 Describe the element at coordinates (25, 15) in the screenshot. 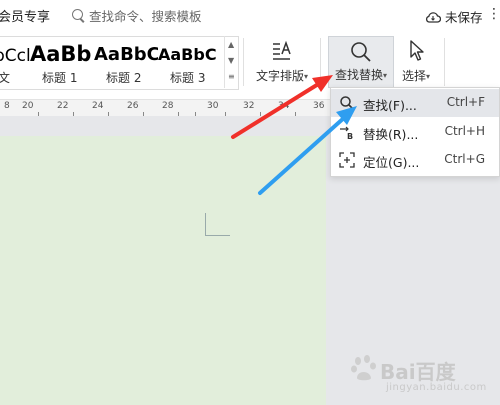

I see `member-exclusive-link: 会员专享` at that location.